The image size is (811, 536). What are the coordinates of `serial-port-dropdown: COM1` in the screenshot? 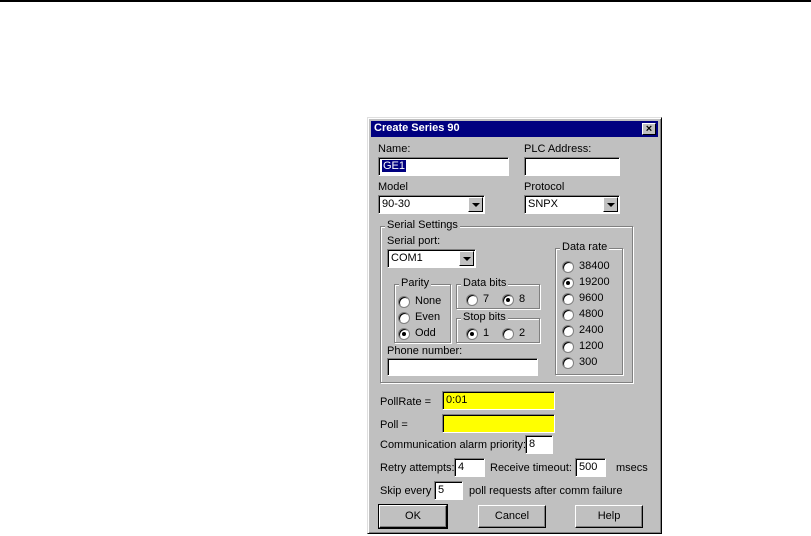 It's located at (431, 258).